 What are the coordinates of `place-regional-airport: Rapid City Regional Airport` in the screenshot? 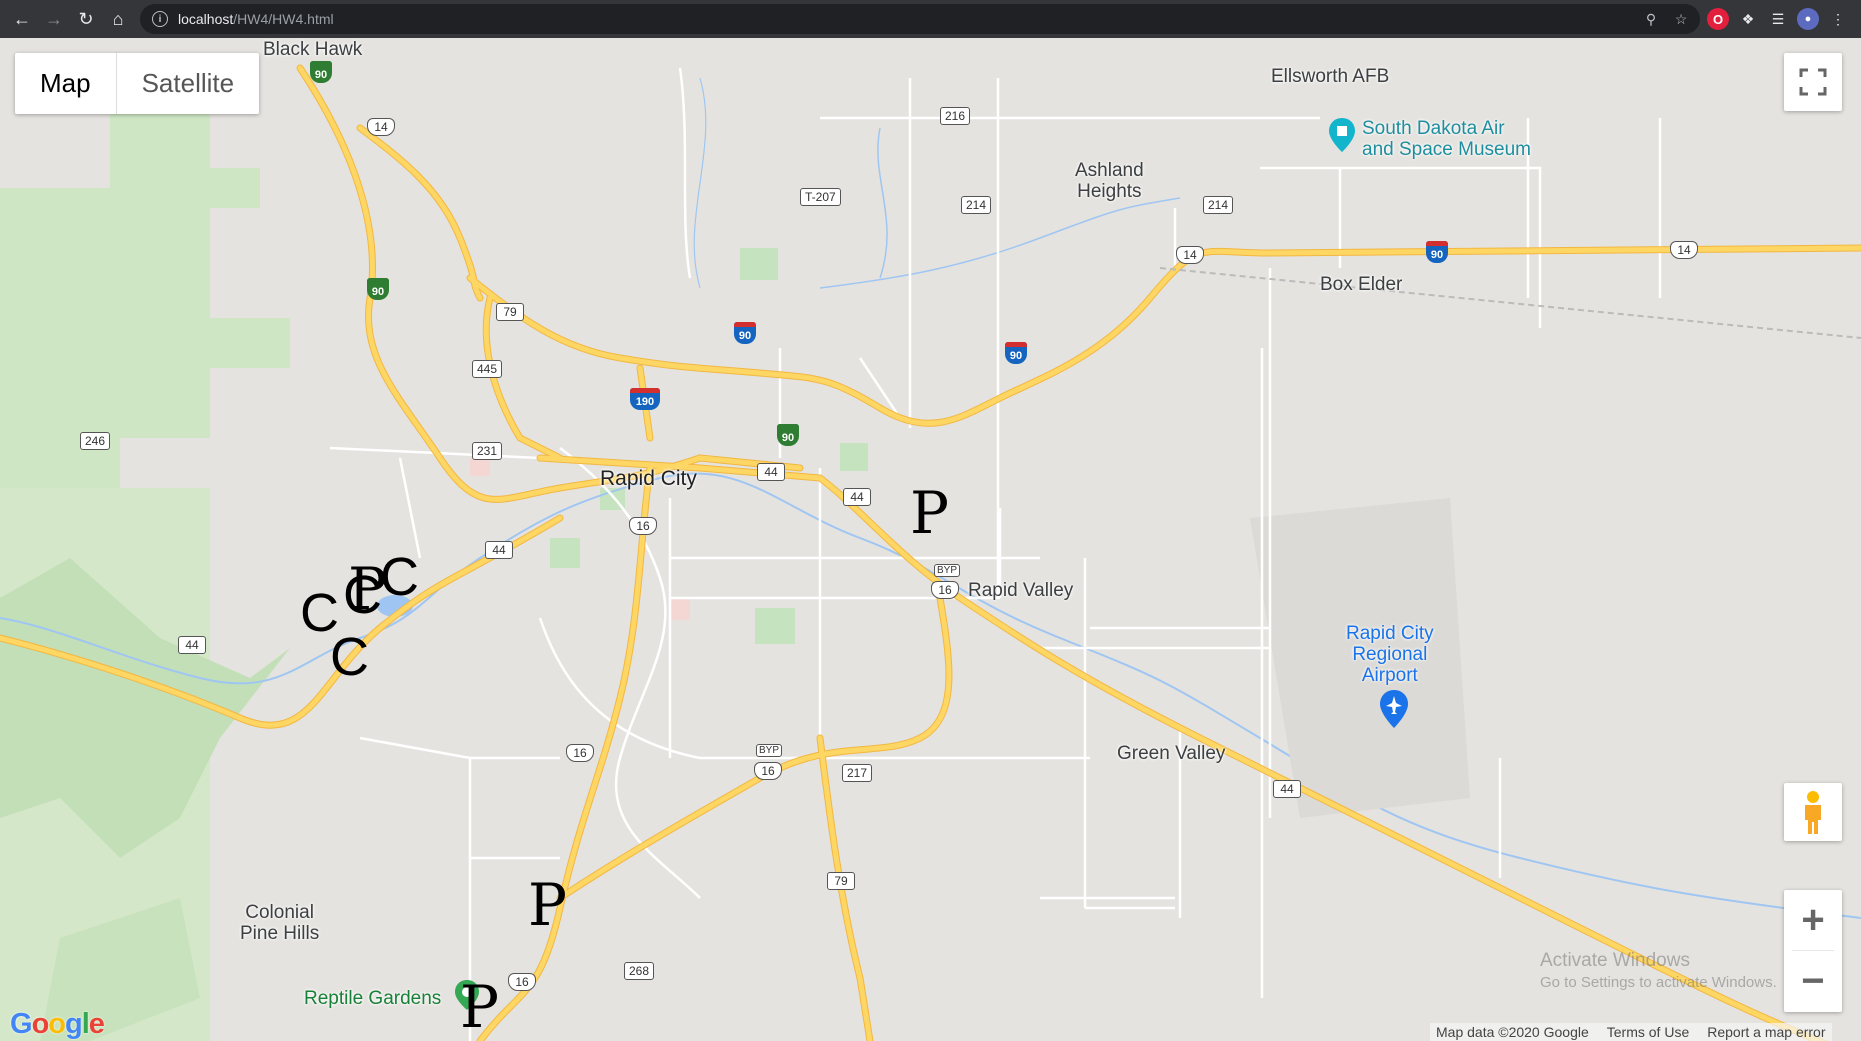 It's located at (1390, 654).